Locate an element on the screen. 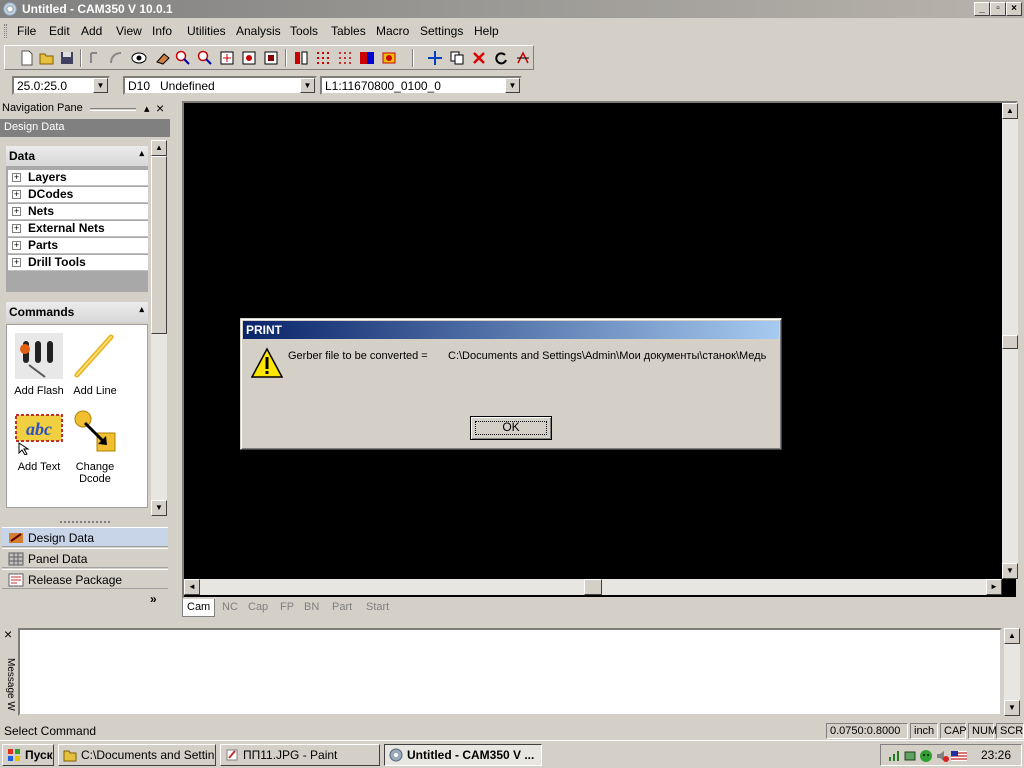 This screenshot has height=768, width=1024. tab-nc: NC is located at coordinates (230, 608).